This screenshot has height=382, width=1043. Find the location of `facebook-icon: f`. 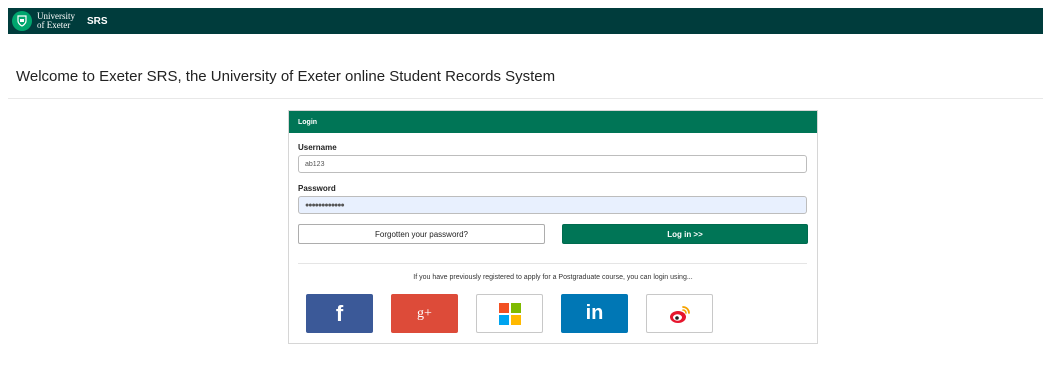

facebook-icon: f is located at coordinates (339, 313).